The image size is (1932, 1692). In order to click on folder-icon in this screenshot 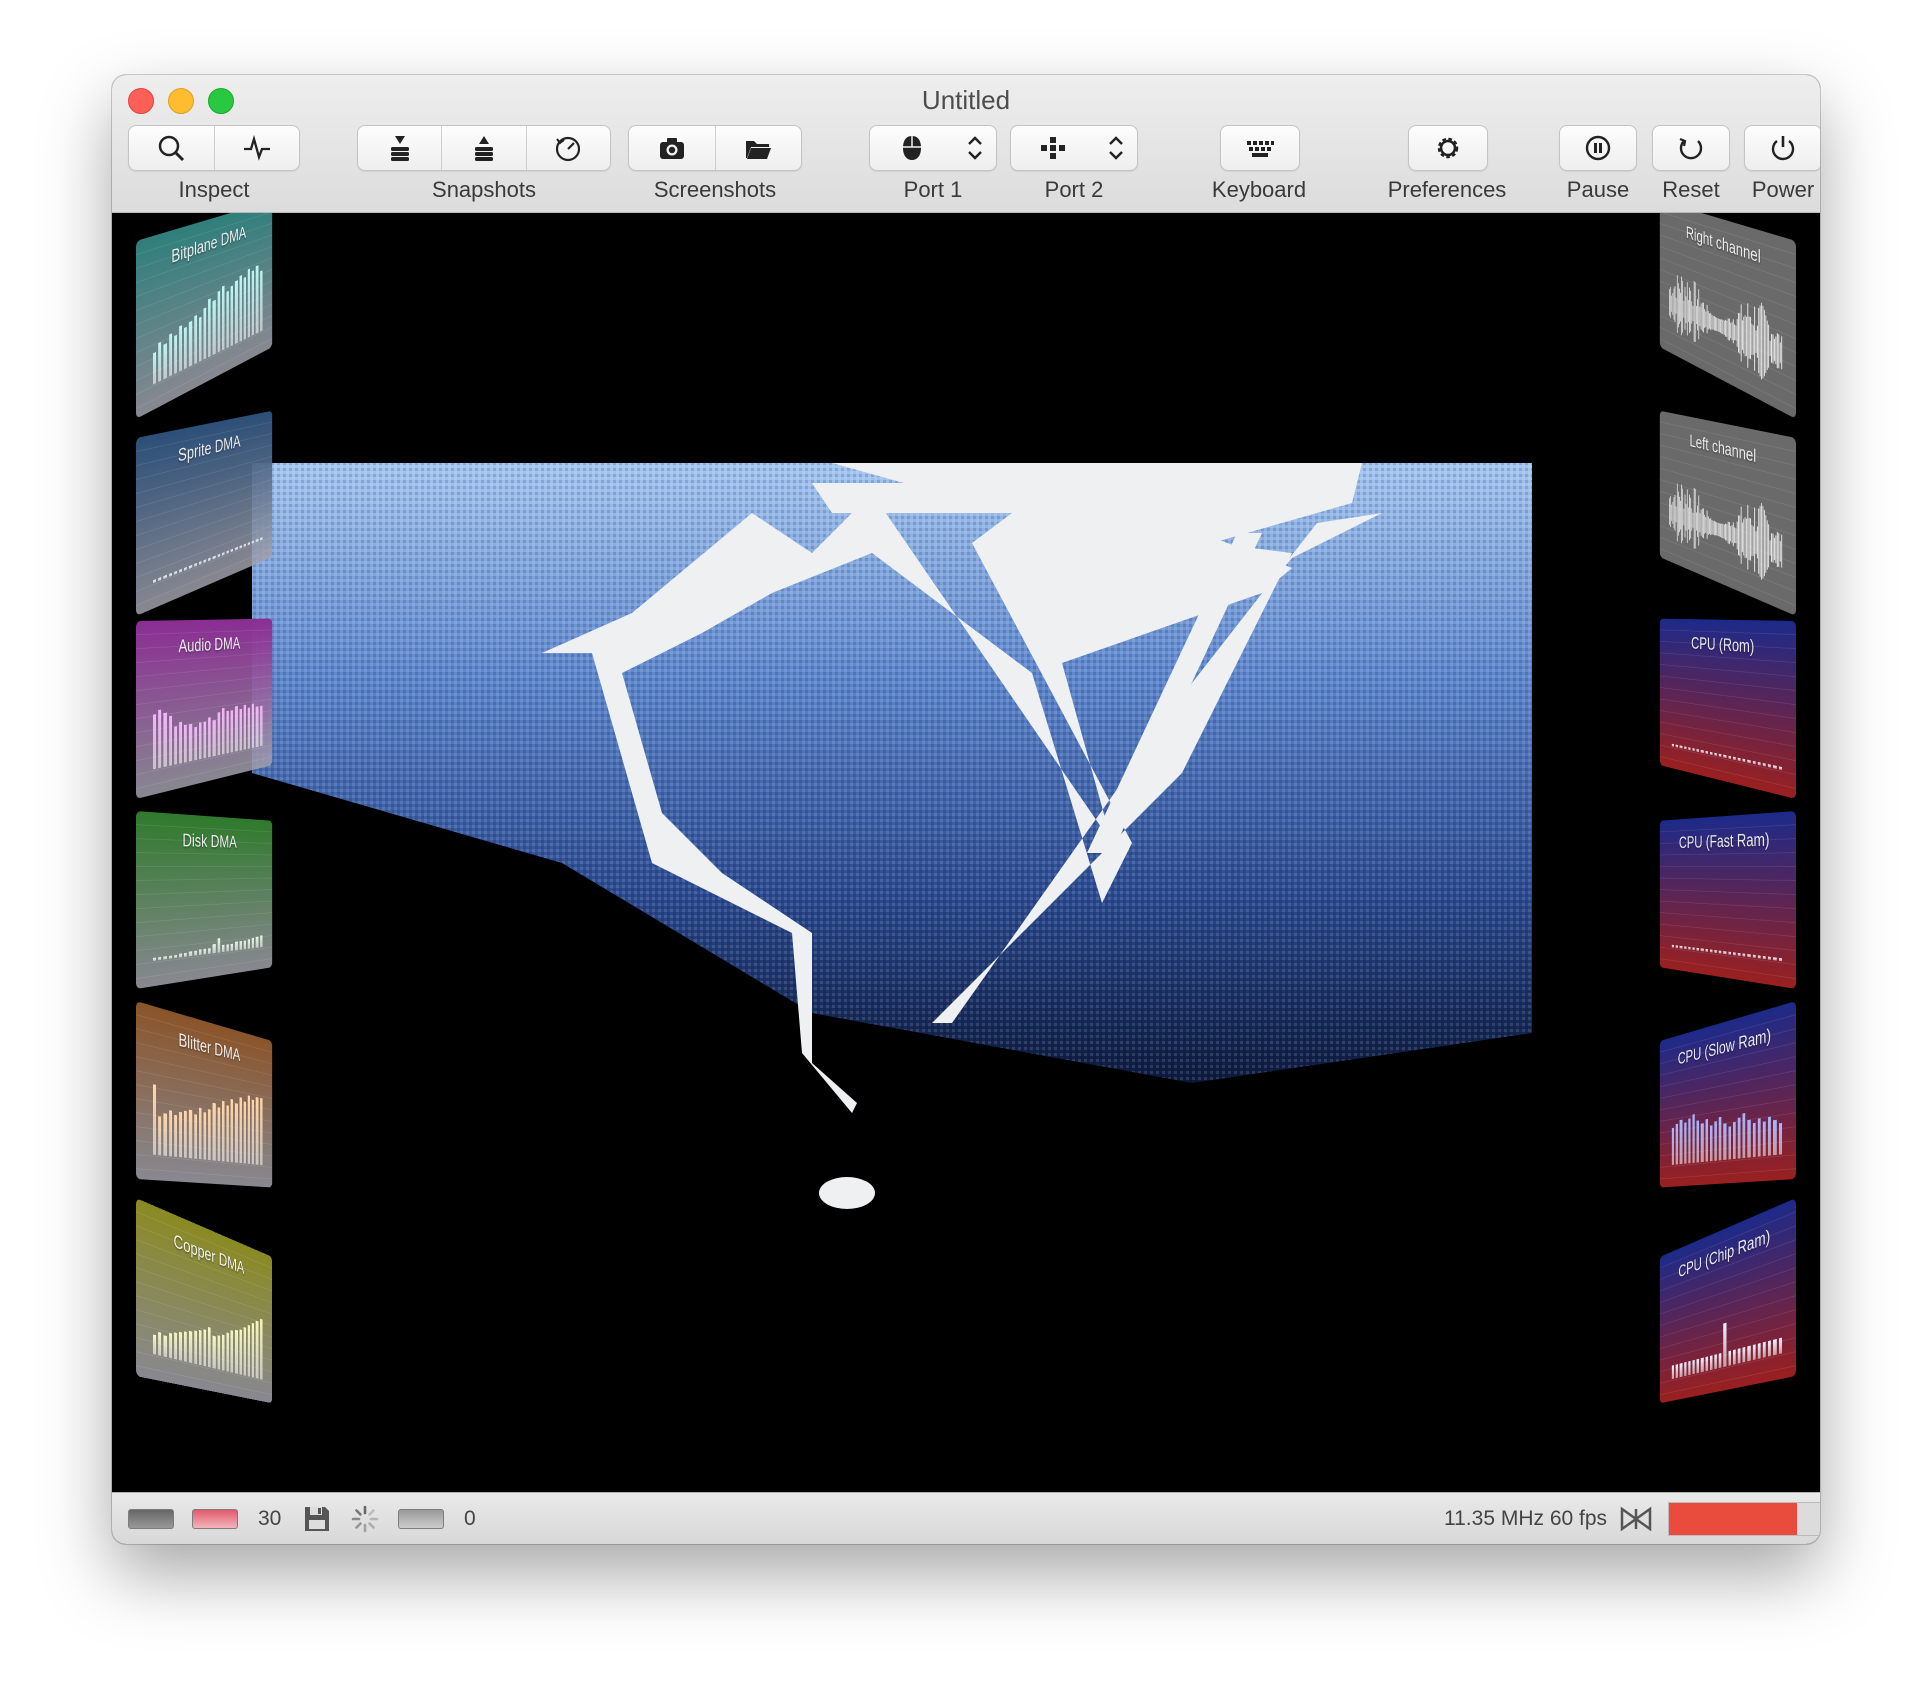, I will do `click(758, 148)`.